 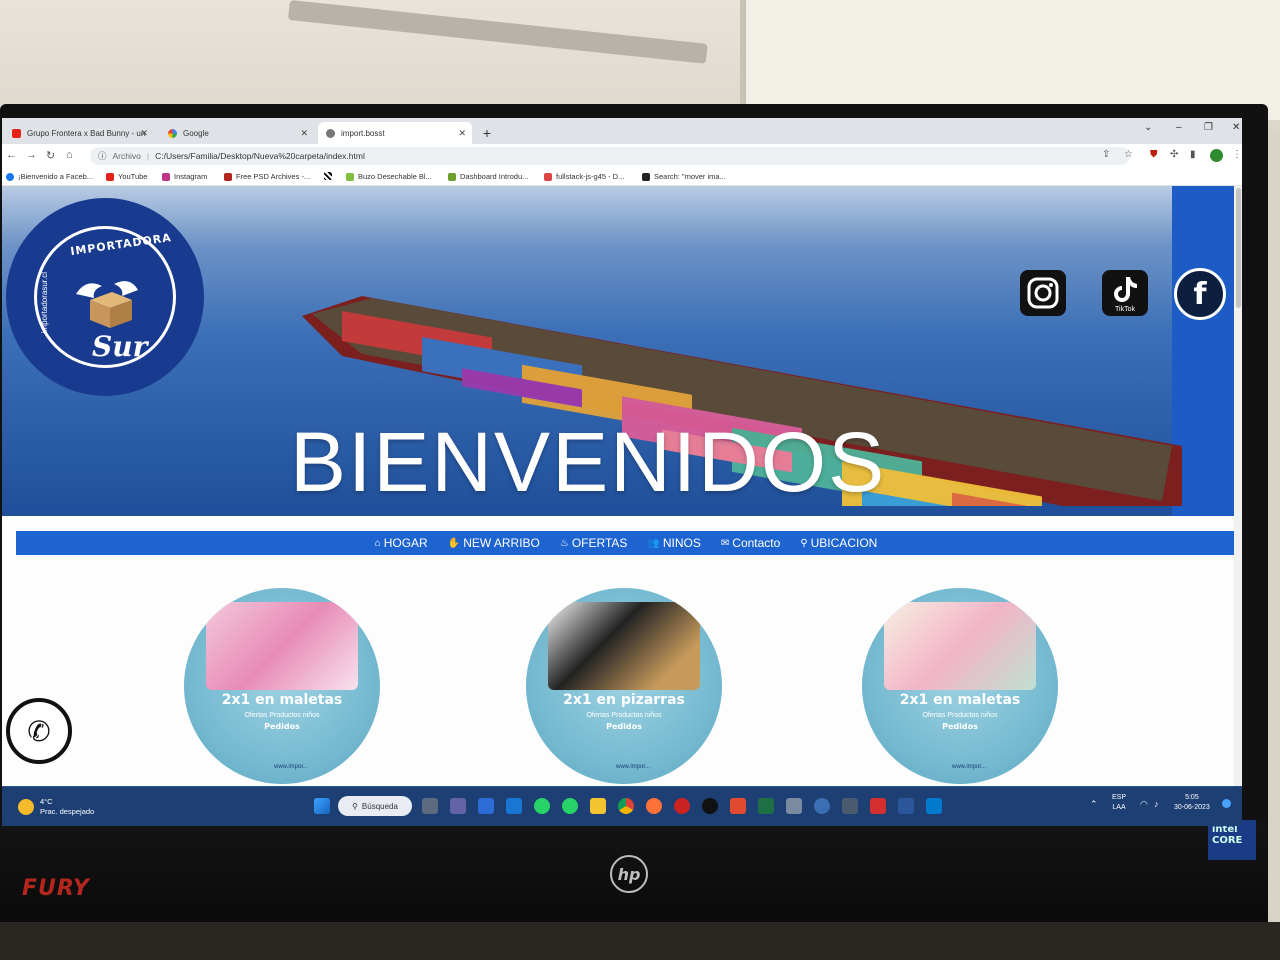 I want to click on logo-brand: Sur, so click(x=120, y=346).